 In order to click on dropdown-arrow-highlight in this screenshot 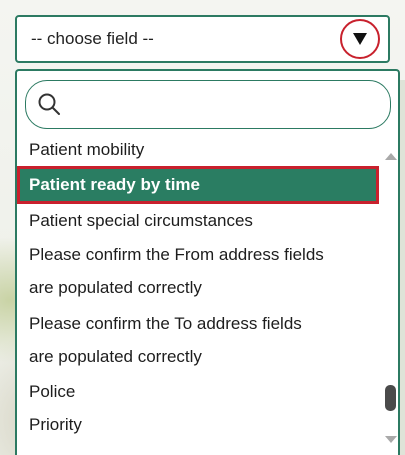, I will do `click(360, 39)`.